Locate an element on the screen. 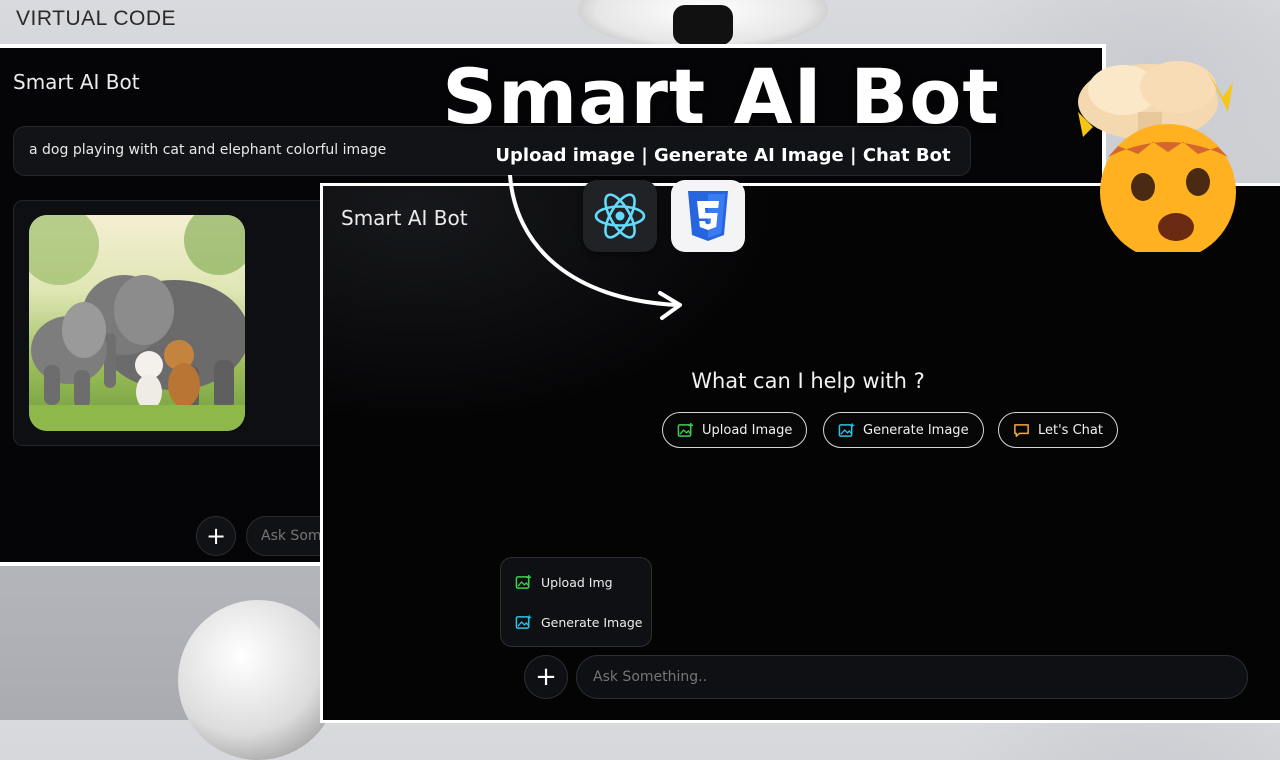  back-window-title: Smart AI Bot is located at coordinates (76, 82).